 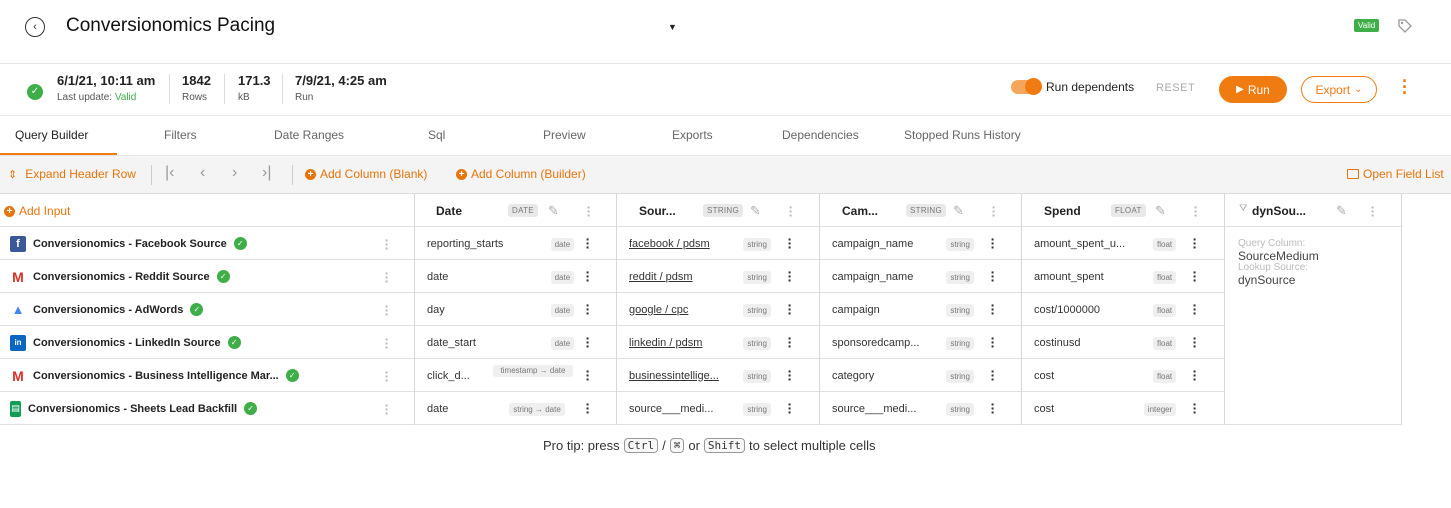 I want to click on grid-cell: sponsoredcamp... string · · ·, so click(x=921, y=342).